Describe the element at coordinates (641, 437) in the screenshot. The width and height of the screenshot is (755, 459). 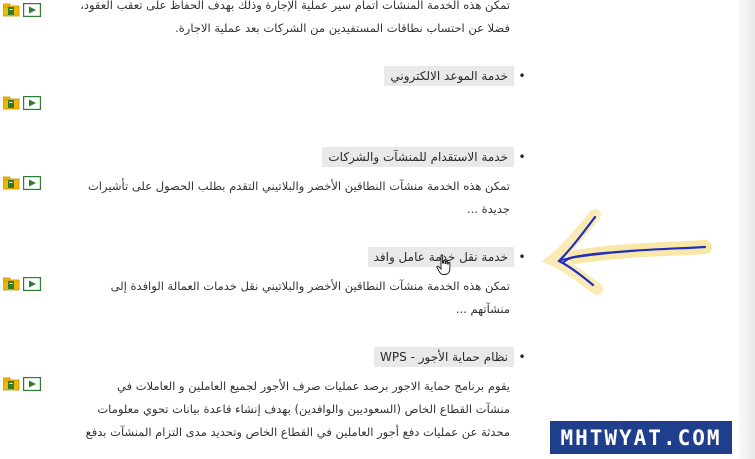
I see `watermark-logo: MHTWYAT.COM` at that location.